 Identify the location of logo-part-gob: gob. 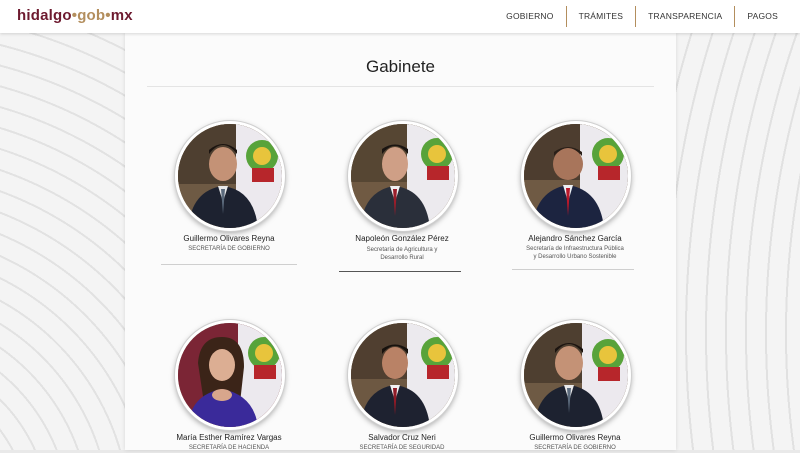
(91, 15).